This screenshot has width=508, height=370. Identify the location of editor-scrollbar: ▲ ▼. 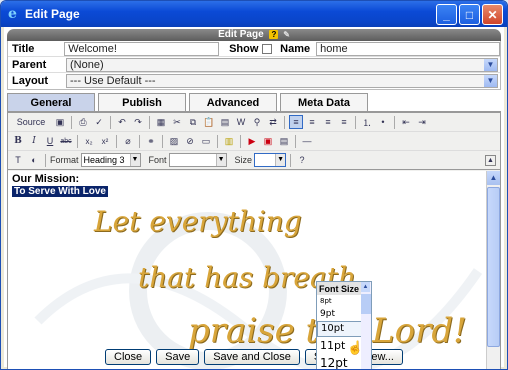
(493, 270).